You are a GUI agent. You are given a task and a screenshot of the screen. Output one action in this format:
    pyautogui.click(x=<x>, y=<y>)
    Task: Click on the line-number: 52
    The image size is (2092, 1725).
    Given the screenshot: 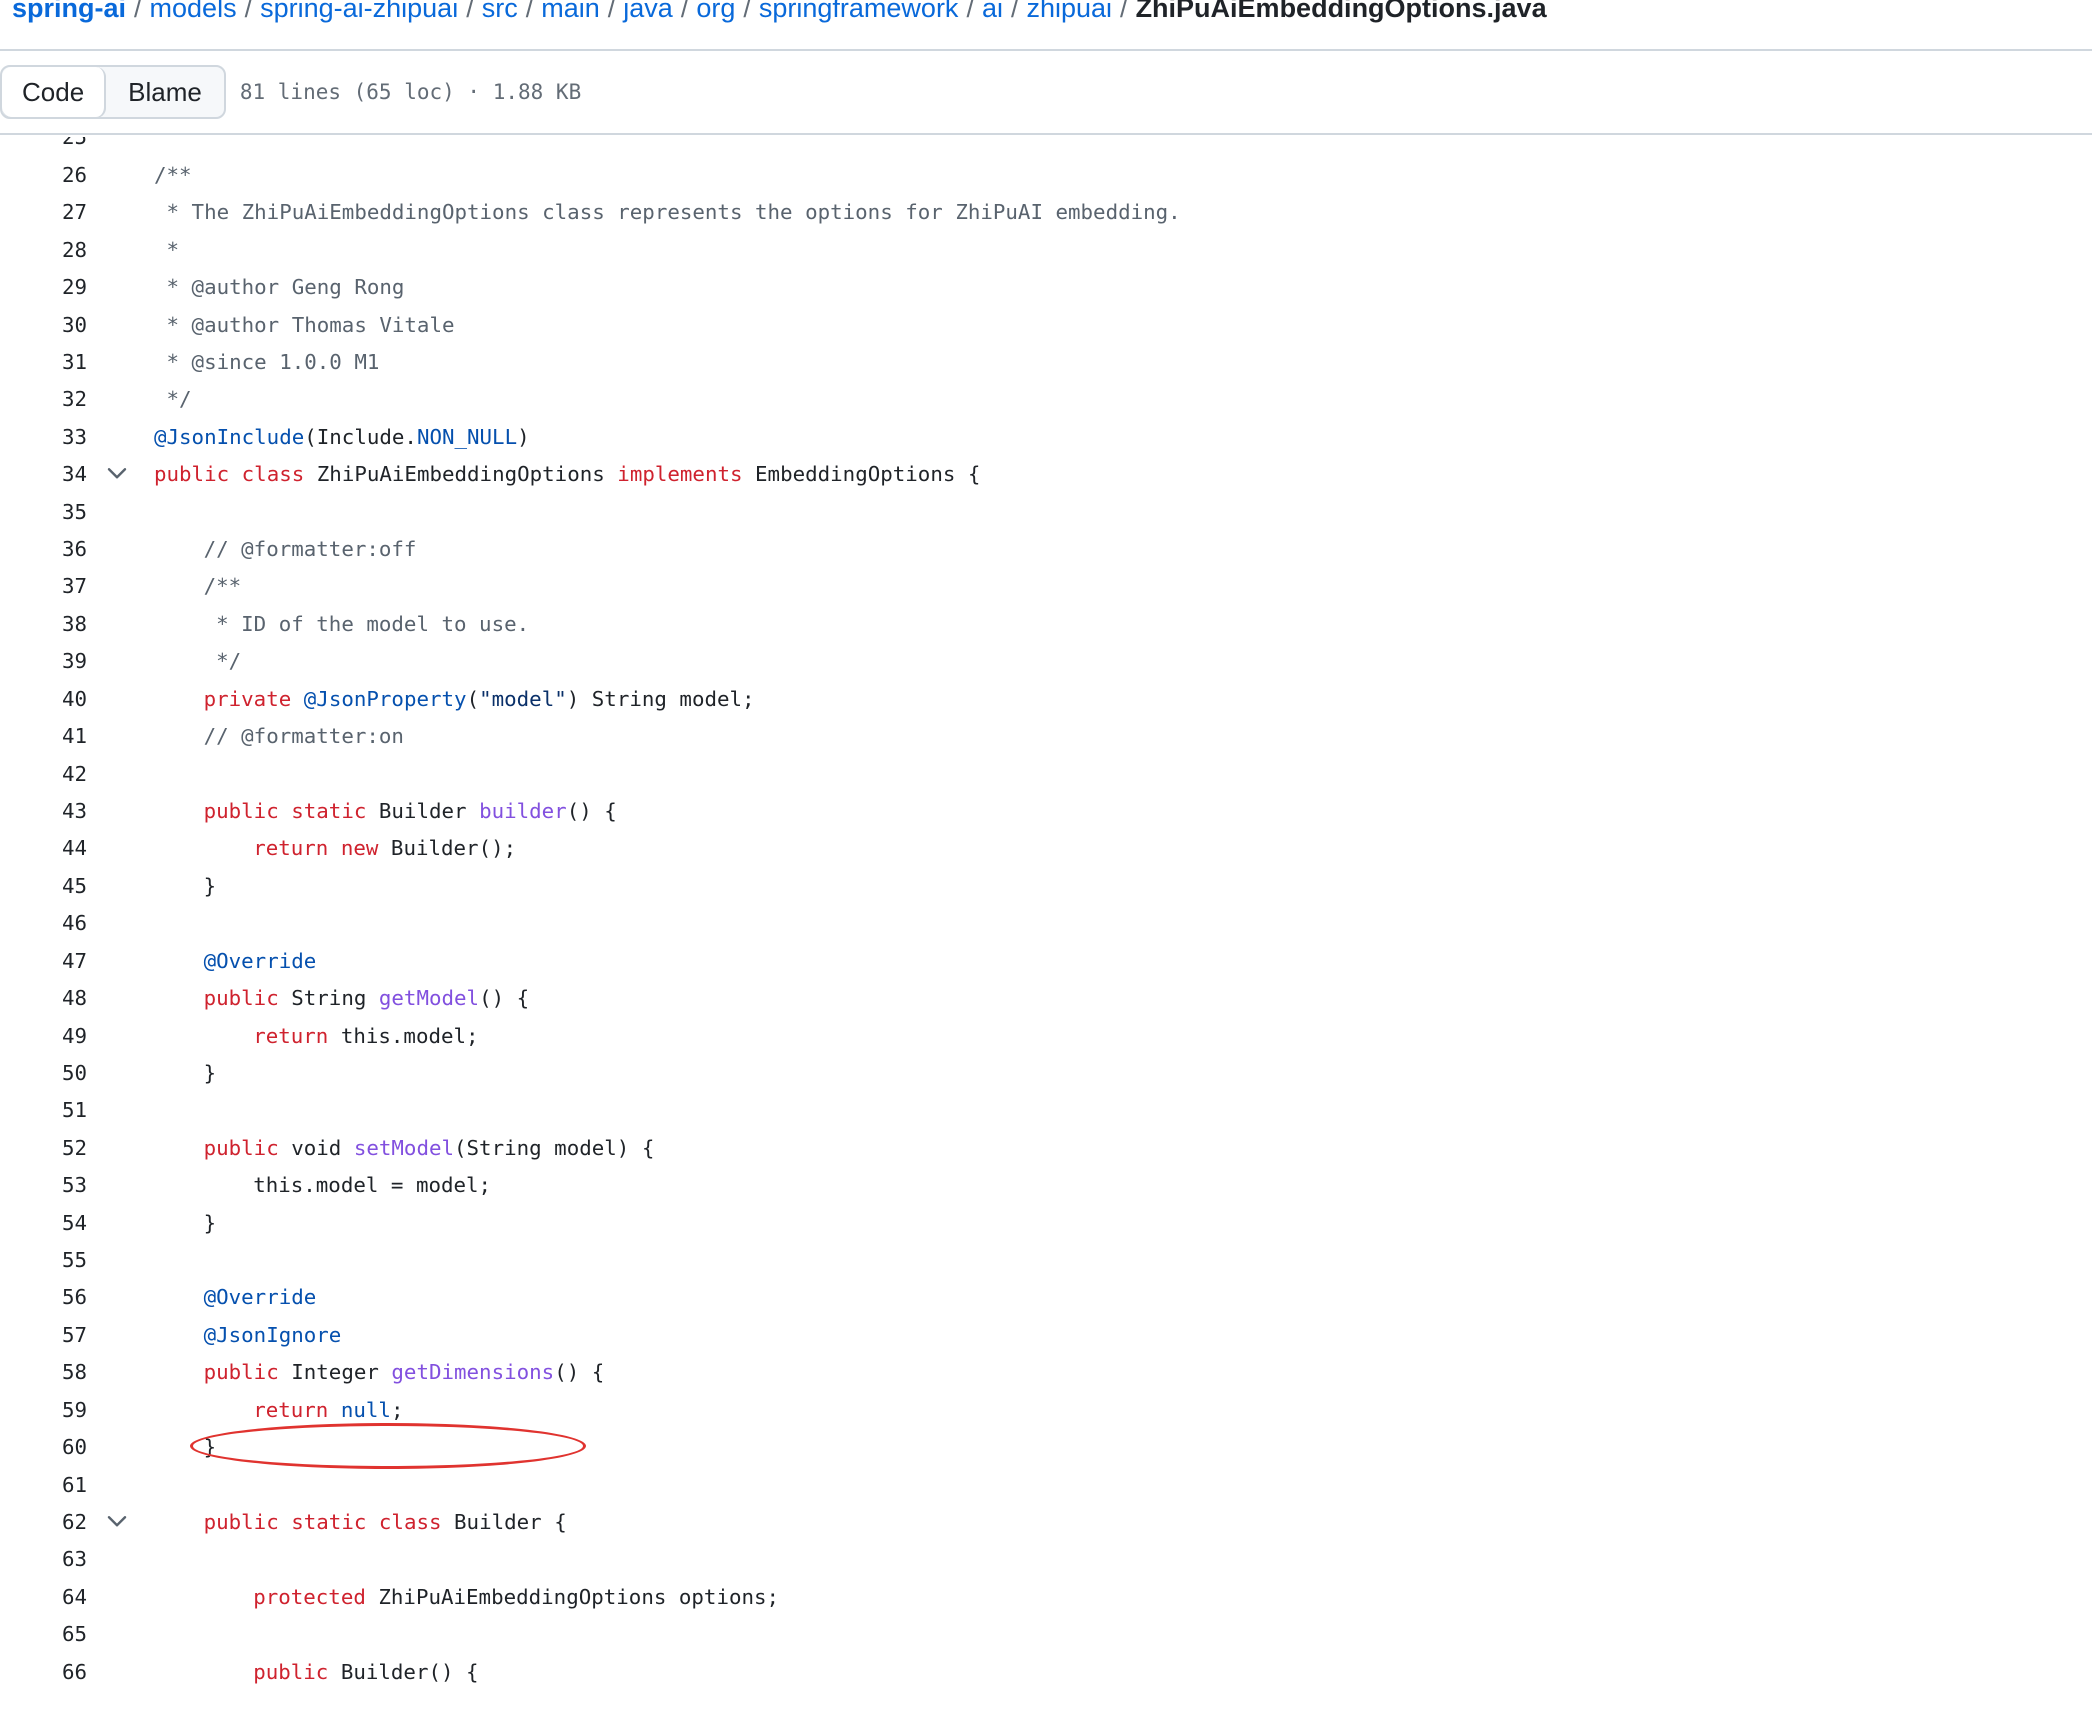 What is the action you would take?
    pyautogui.click(x=43, y=1149)
    